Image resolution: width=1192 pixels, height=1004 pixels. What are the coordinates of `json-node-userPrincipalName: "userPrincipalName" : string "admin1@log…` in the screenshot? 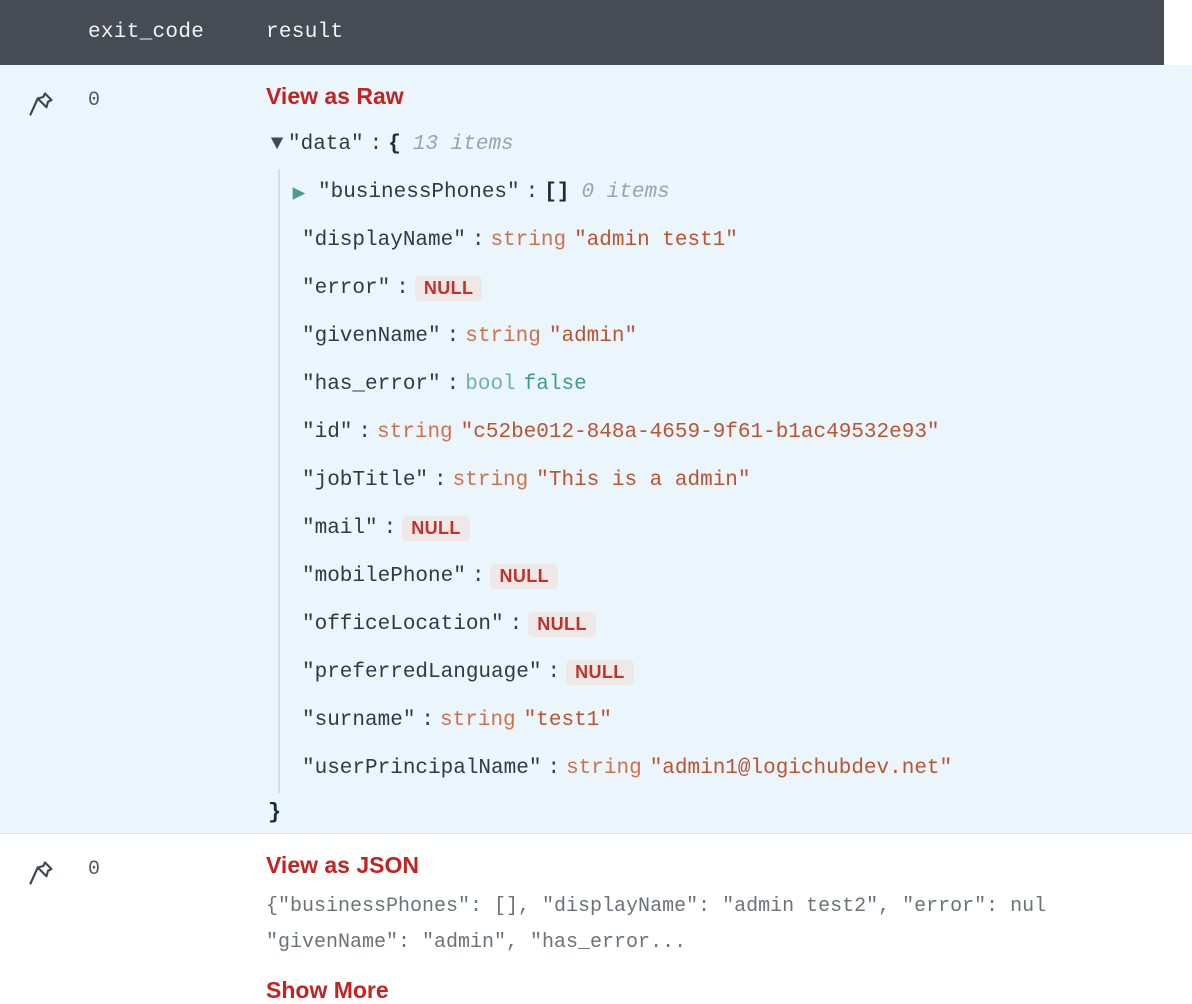 It's located at (740, 769).